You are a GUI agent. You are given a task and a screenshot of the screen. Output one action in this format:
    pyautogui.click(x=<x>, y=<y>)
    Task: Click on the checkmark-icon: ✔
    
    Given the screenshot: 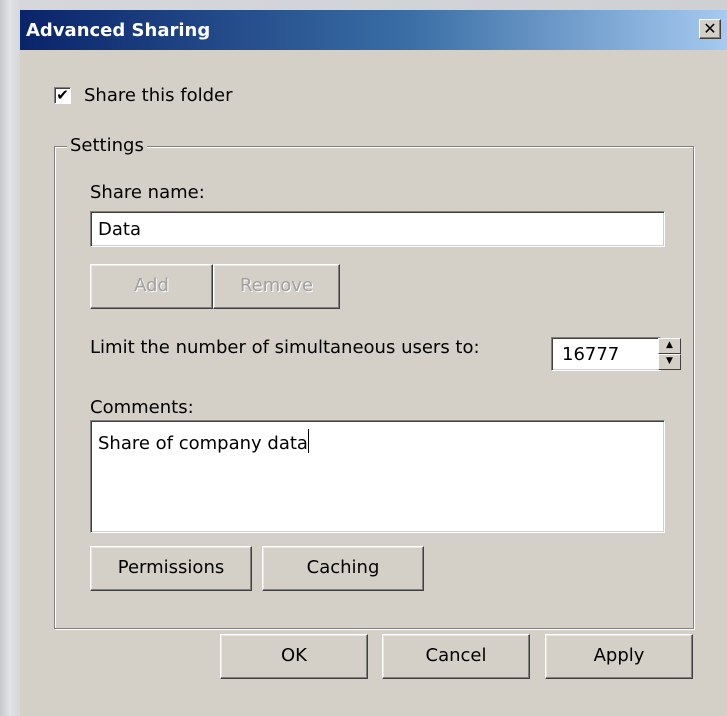 What is the action you would take?
    pyautogui.click(x=62, y=95)
    